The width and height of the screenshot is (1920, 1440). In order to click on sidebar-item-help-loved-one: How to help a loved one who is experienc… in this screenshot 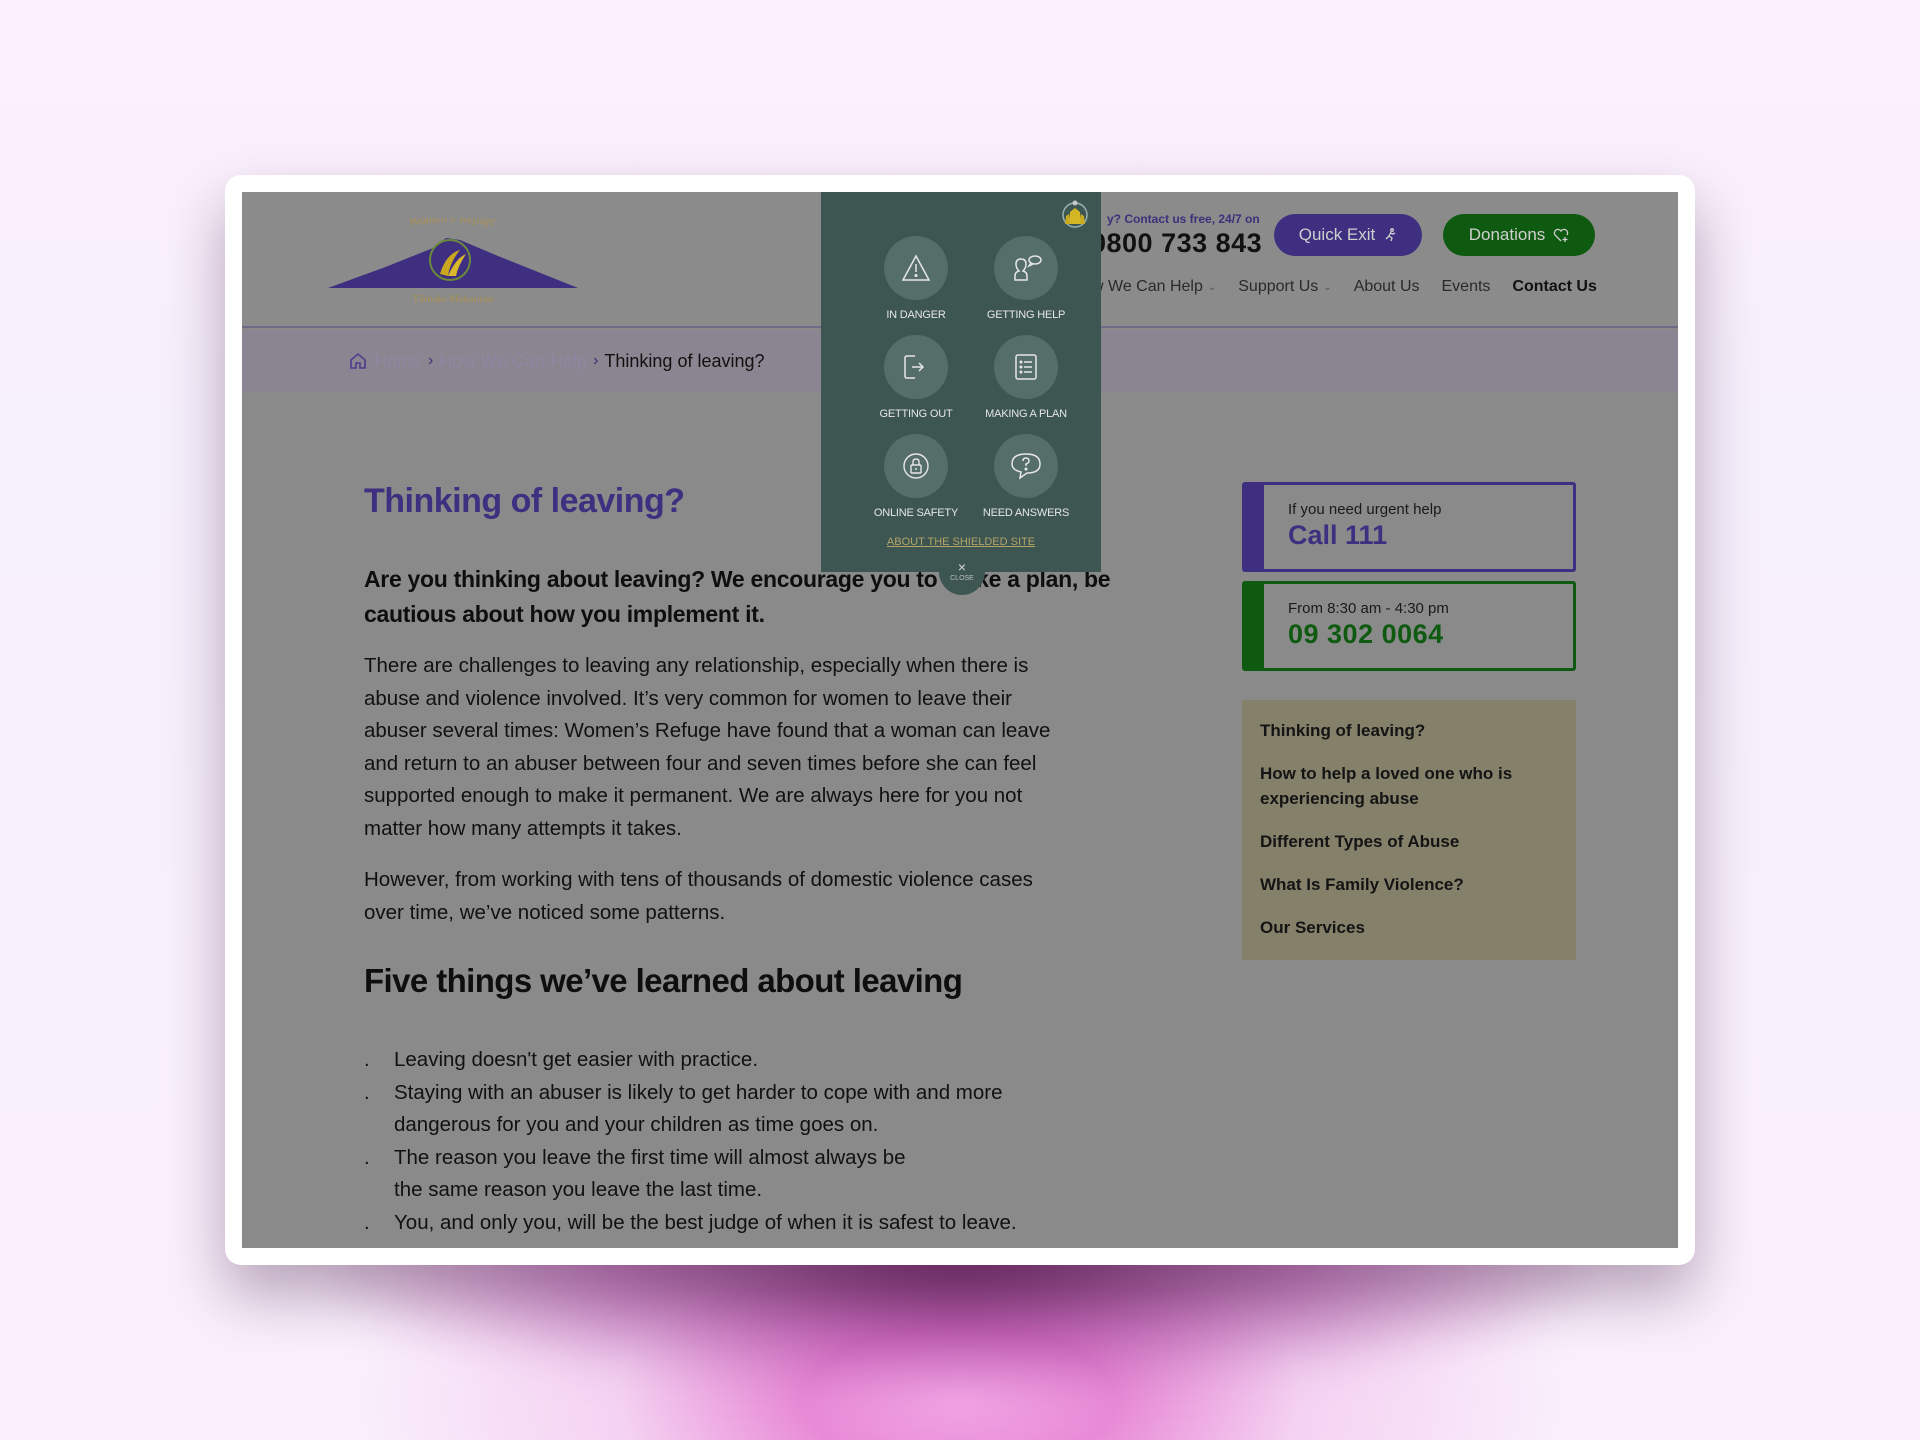, I will do `click(1409, 786)`.